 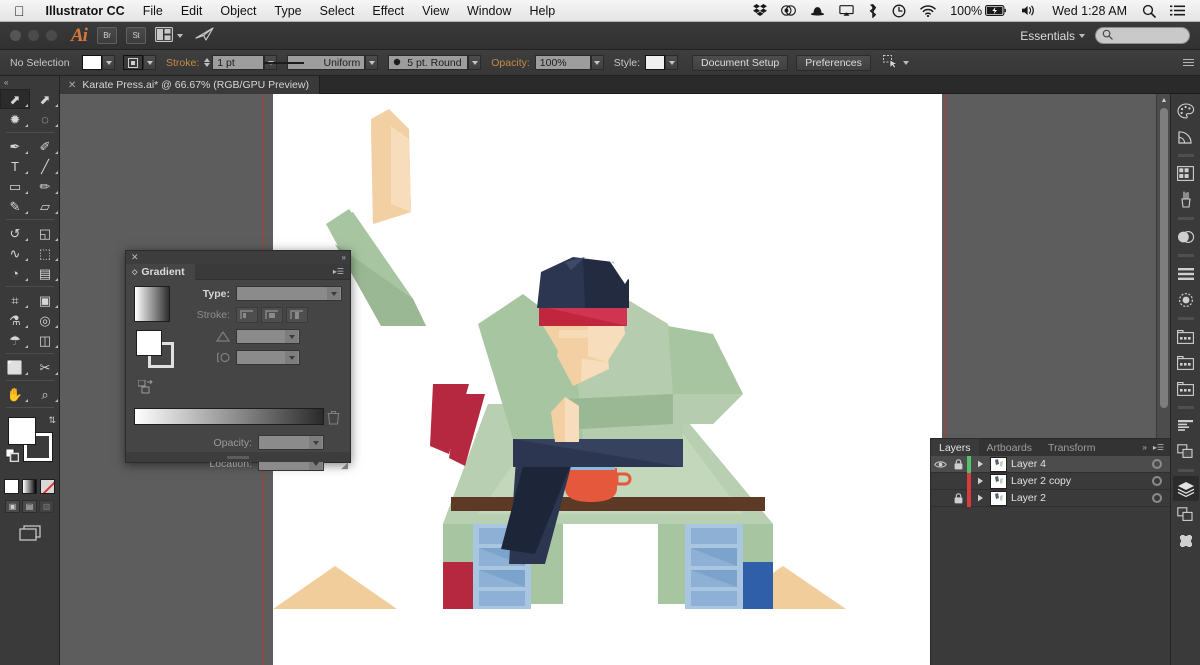 I want to click on image-trace-panel-icon, so click(x=1186, y=540).